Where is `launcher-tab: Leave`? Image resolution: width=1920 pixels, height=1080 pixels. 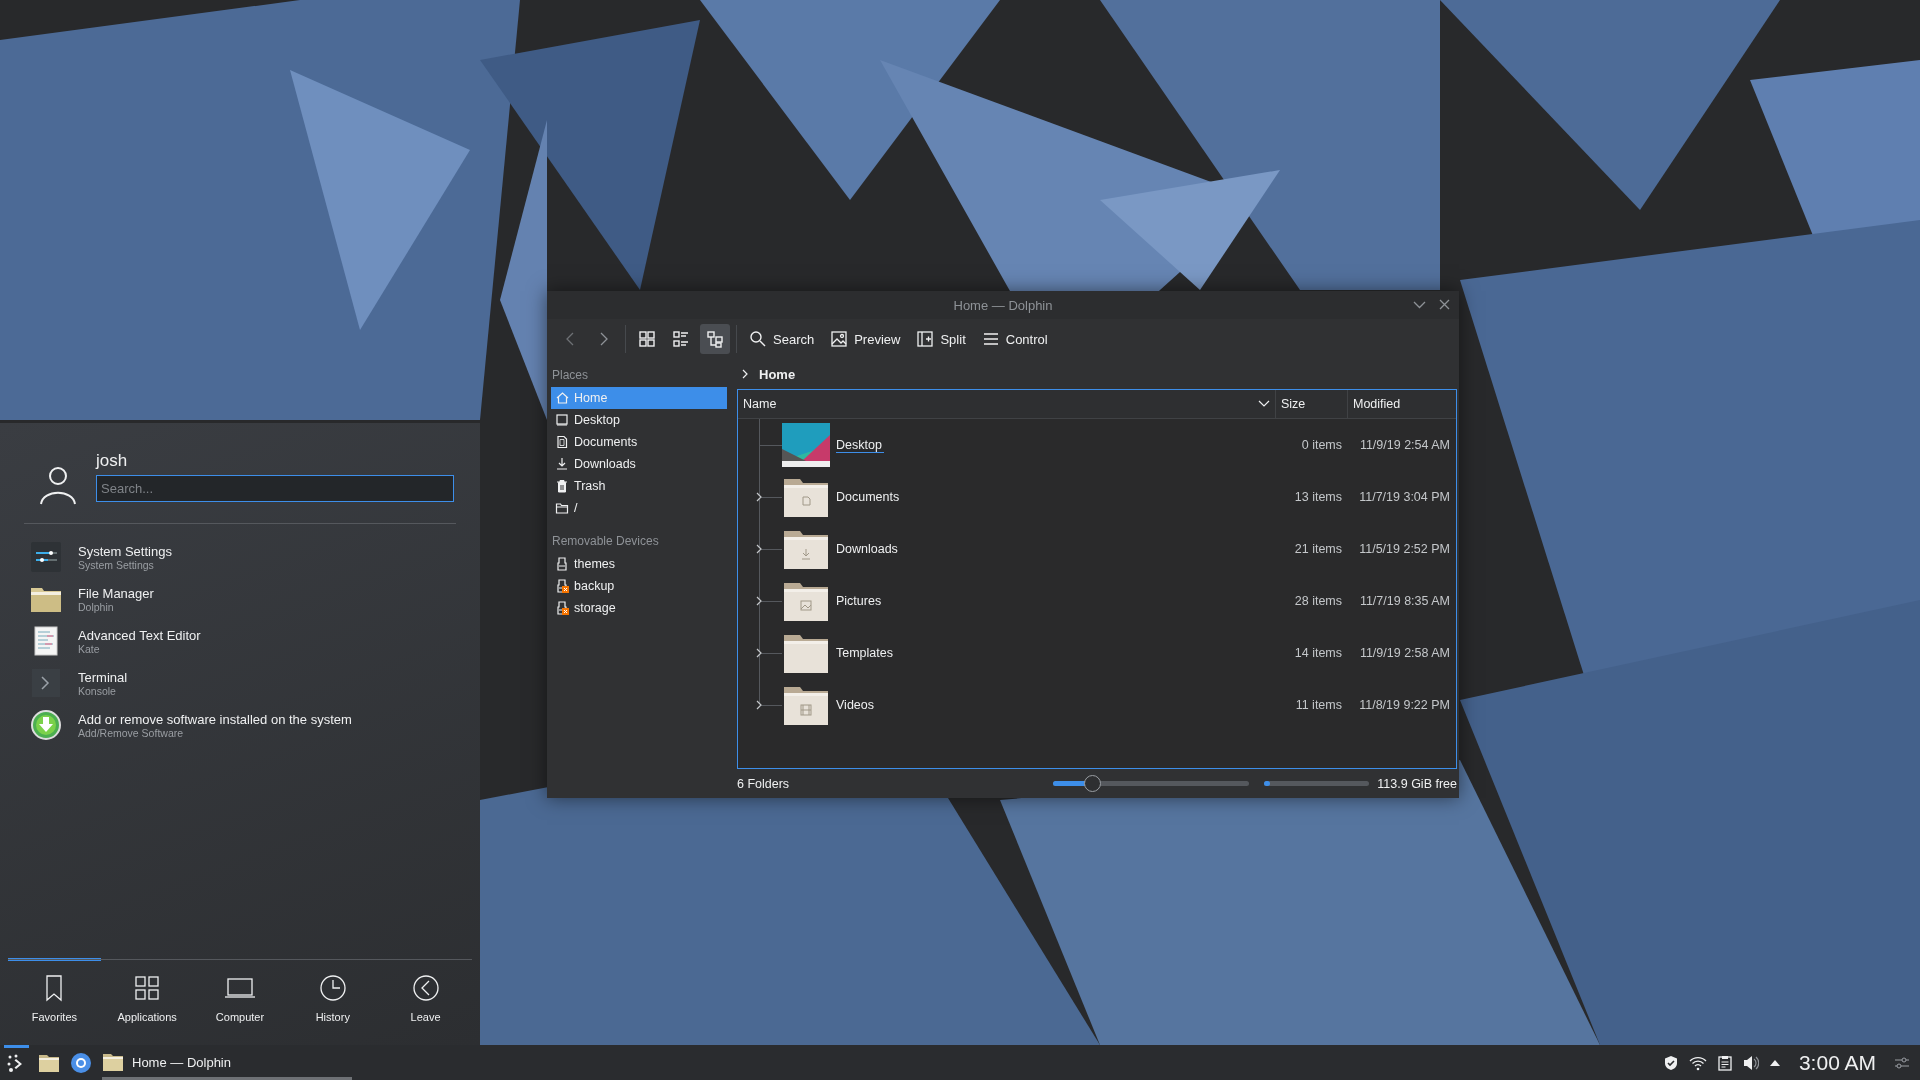
launcher-tab: Leave is located at coordinates (425, 992).